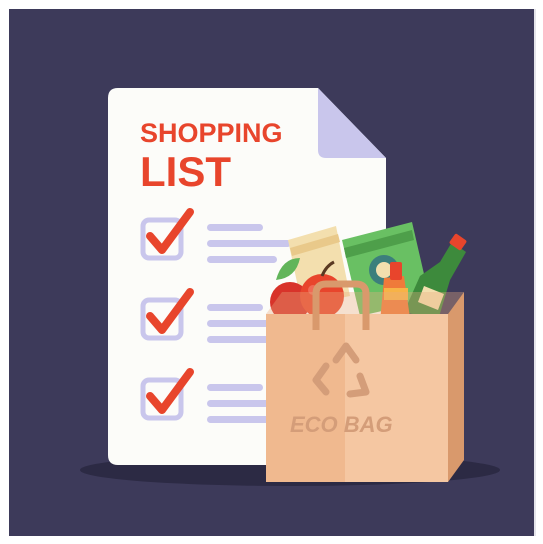 This screenshot has width=543, height=544. I want to click on eco-bag: ECO BAG, so click(365, 381).